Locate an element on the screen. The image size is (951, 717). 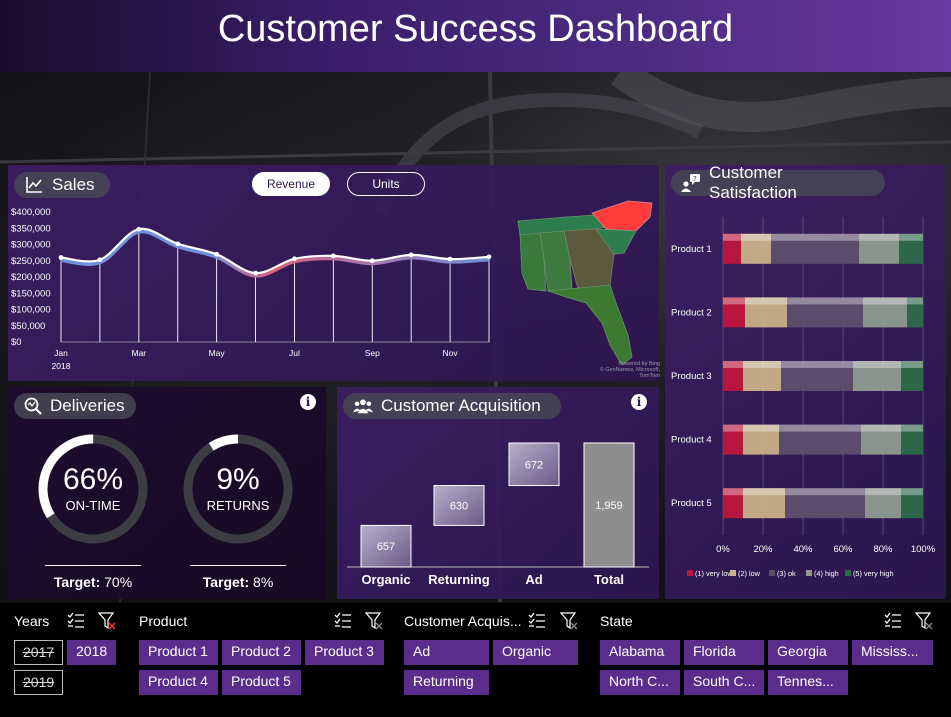
deliveries-title: Deliveries is located at coordinates (75, 406).